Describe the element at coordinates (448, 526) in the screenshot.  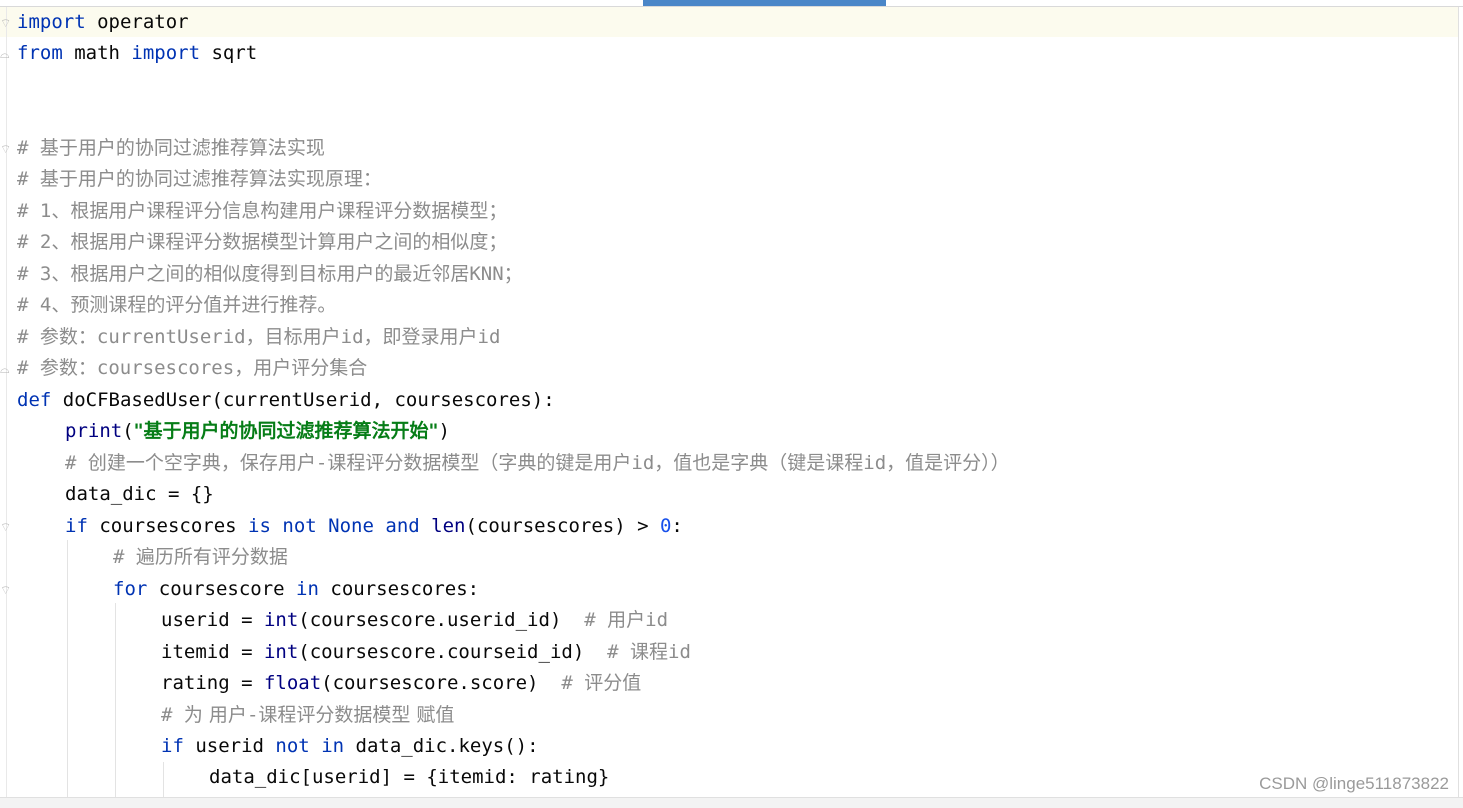
I see `builtin-function: len` at that location.